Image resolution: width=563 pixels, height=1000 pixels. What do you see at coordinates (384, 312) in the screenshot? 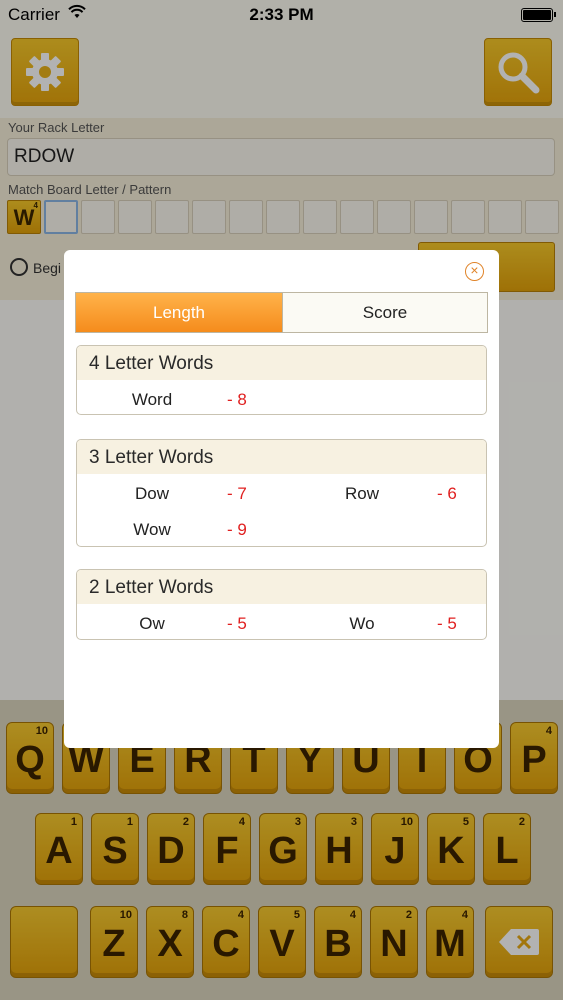
I see `tab-score: Score` at bounding box center [384, 312].